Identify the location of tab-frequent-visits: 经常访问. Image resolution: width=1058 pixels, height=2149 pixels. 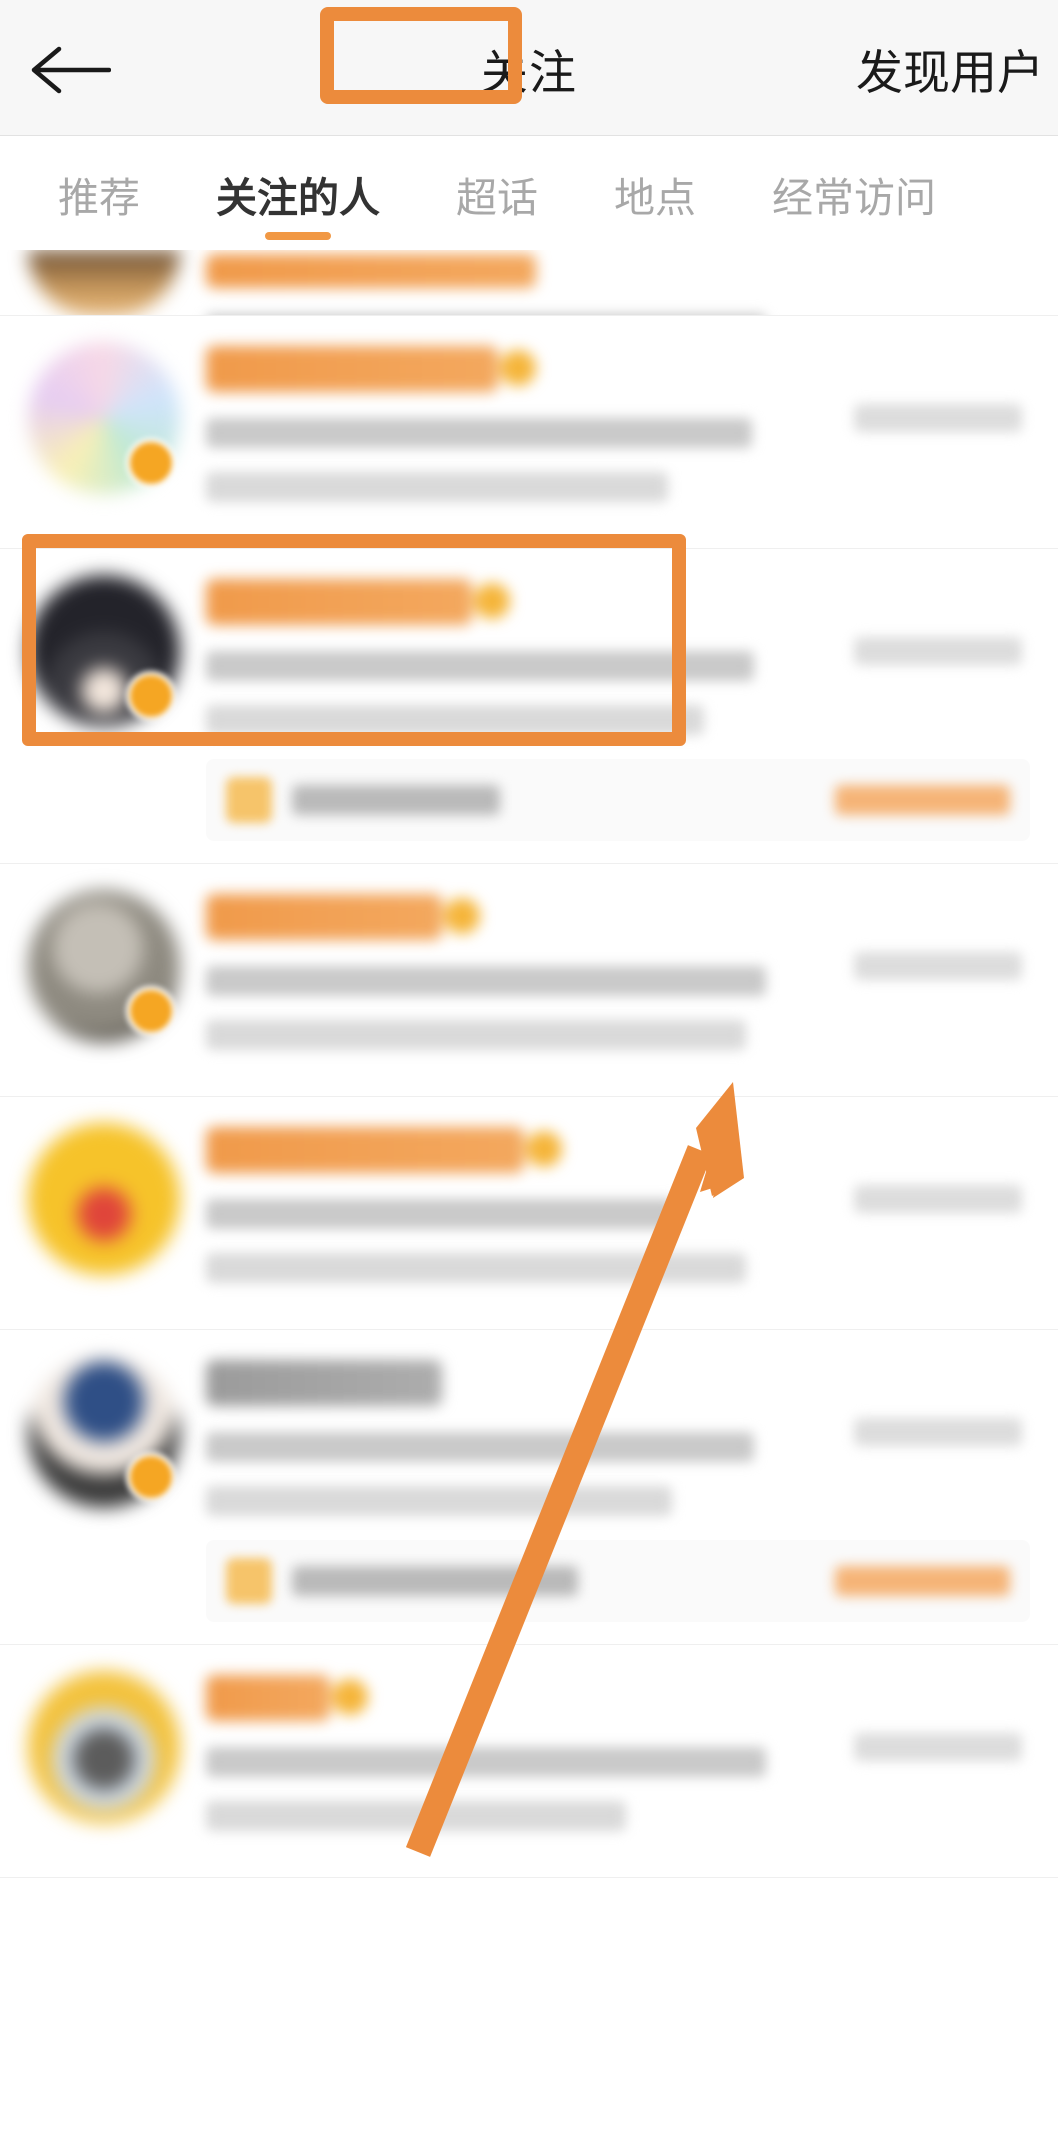
(854, 180).